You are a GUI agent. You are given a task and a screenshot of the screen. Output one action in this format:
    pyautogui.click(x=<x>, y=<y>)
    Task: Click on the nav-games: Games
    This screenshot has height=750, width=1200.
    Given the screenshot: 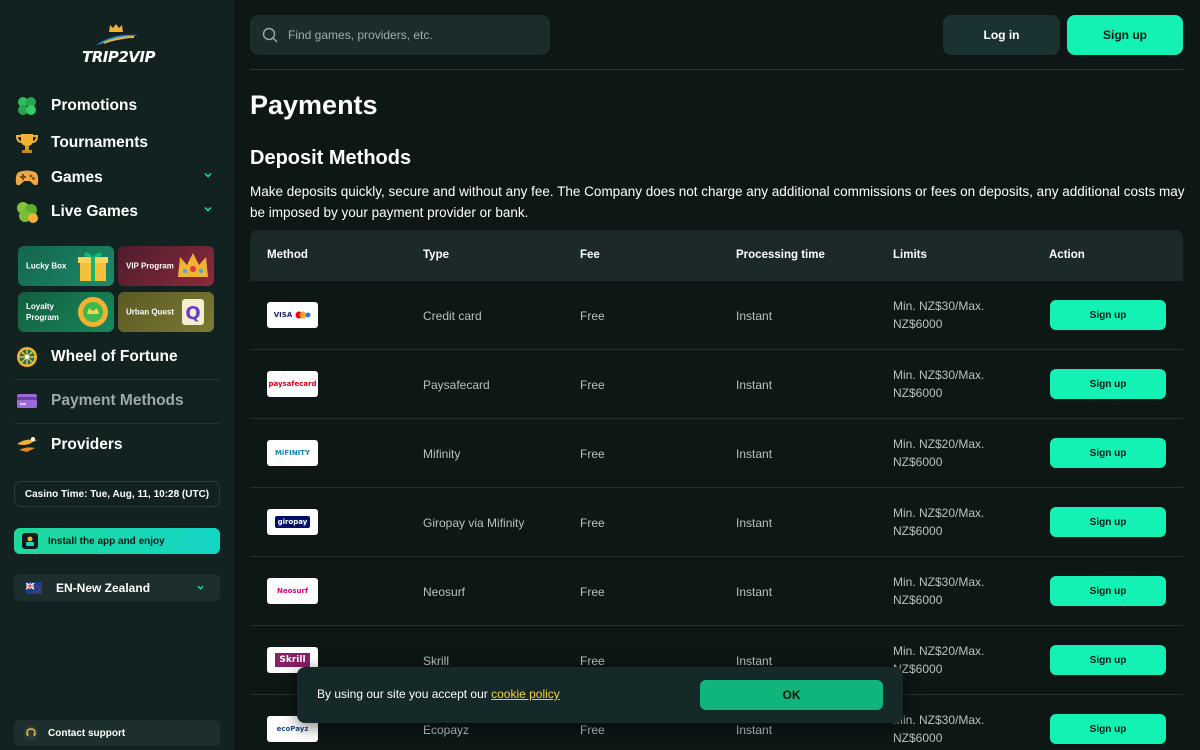 What is the action you would take?
    pyautogui.click(x=117, y=178)
    